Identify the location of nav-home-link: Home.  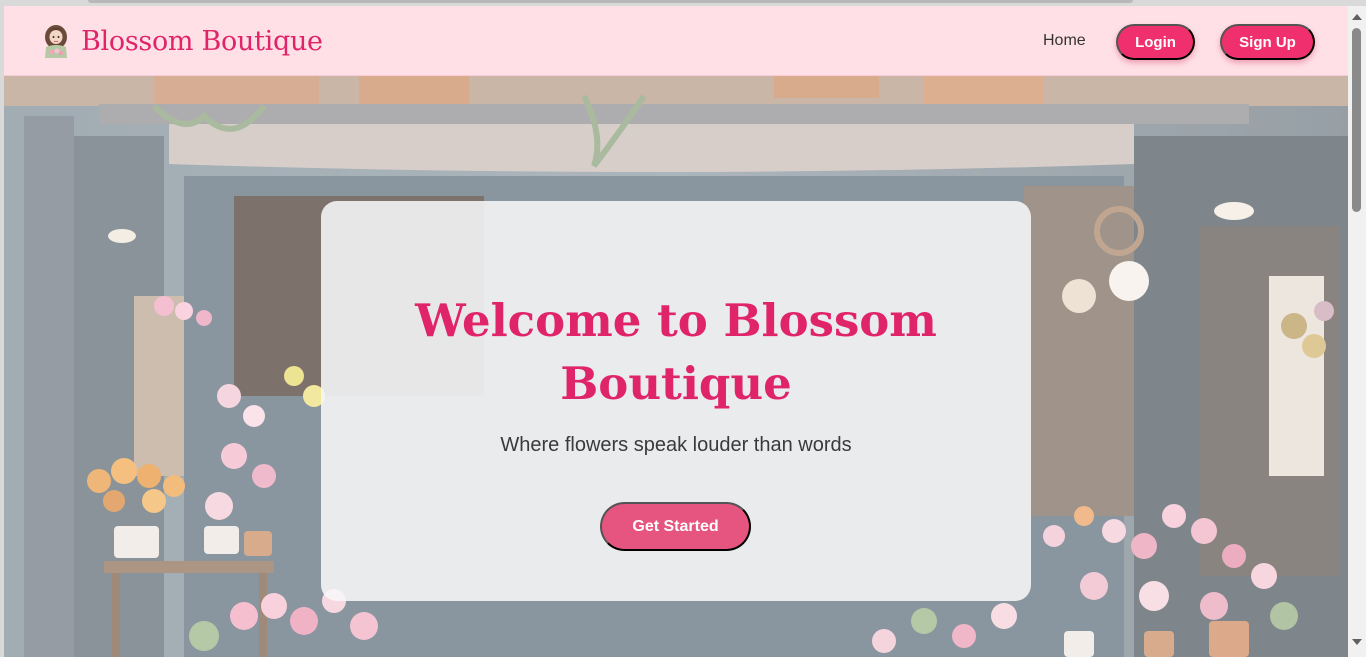
(1064, 41).